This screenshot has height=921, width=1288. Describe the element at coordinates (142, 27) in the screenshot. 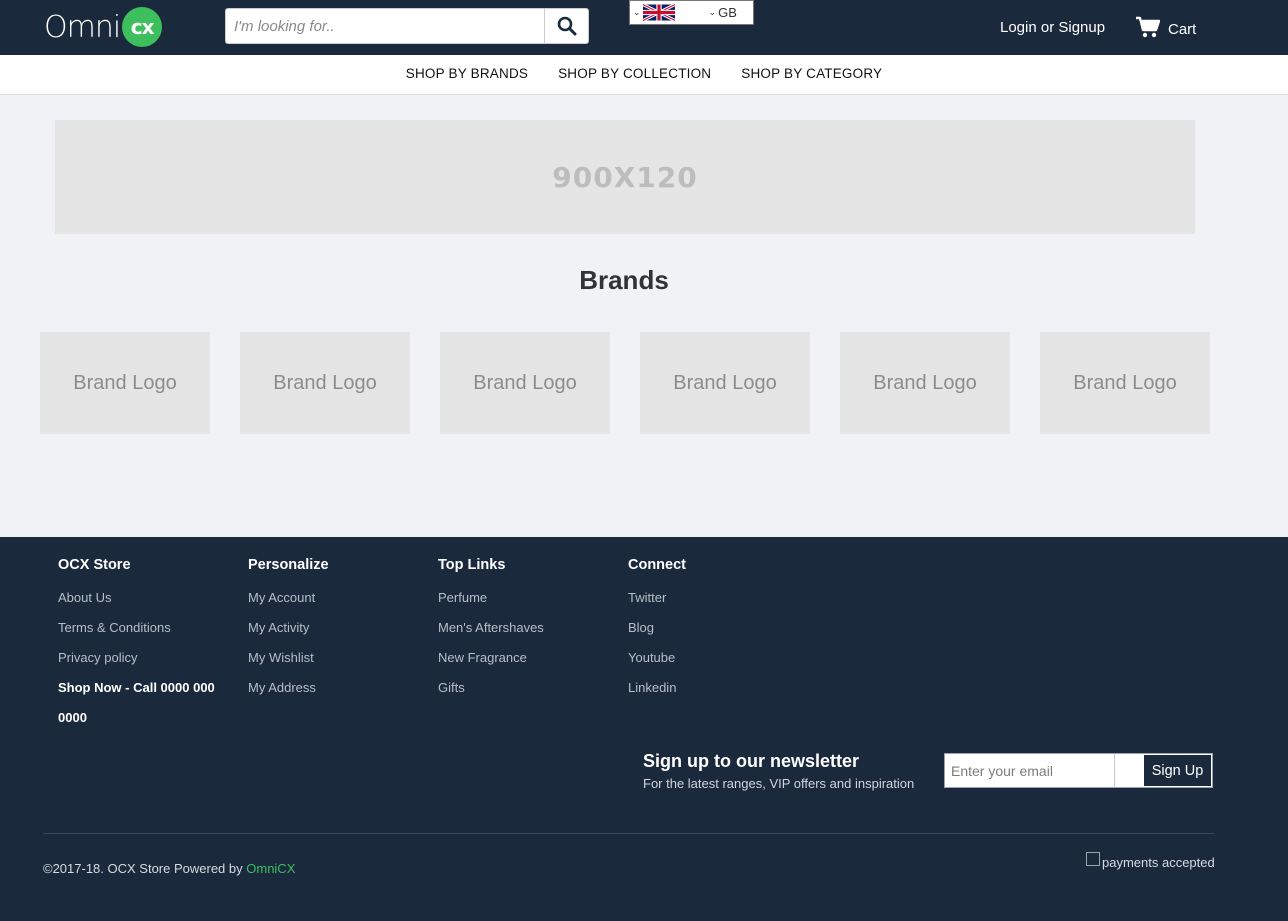

I see `logo-badge: cx` at that location.